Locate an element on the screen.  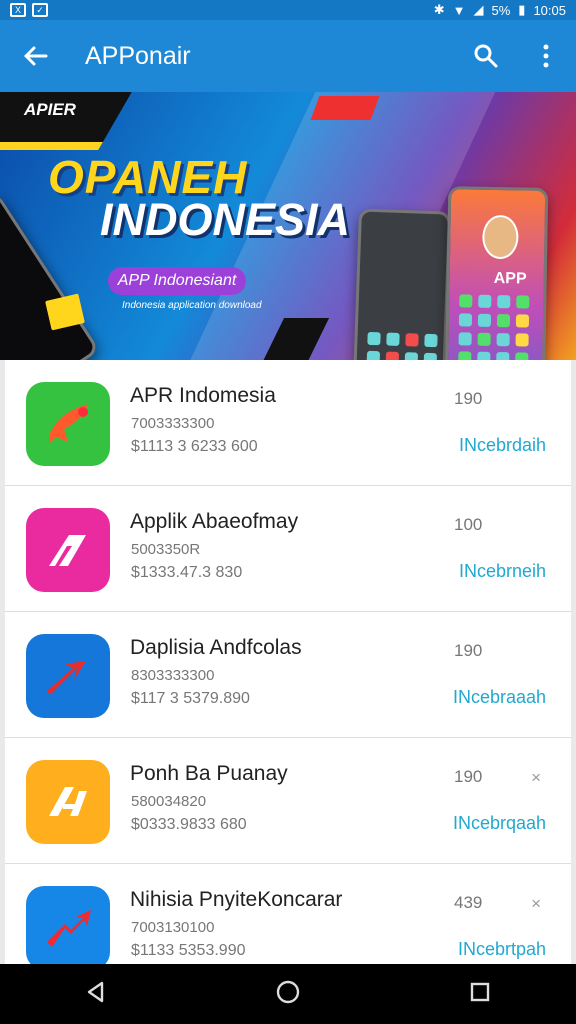
search-button is located at coordinates (486, 56).